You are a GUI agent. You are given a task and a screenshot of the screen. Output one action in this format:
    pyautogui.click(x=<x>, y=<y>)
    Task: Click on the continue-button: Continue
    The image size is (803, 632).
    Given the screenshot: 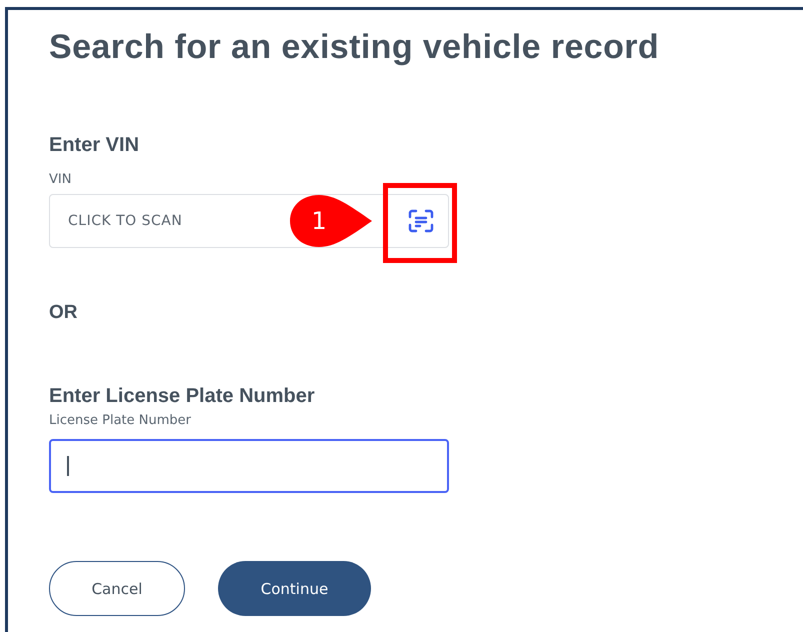 What is the action you would take?
    pyautogui.click(x=294, y=588)
    